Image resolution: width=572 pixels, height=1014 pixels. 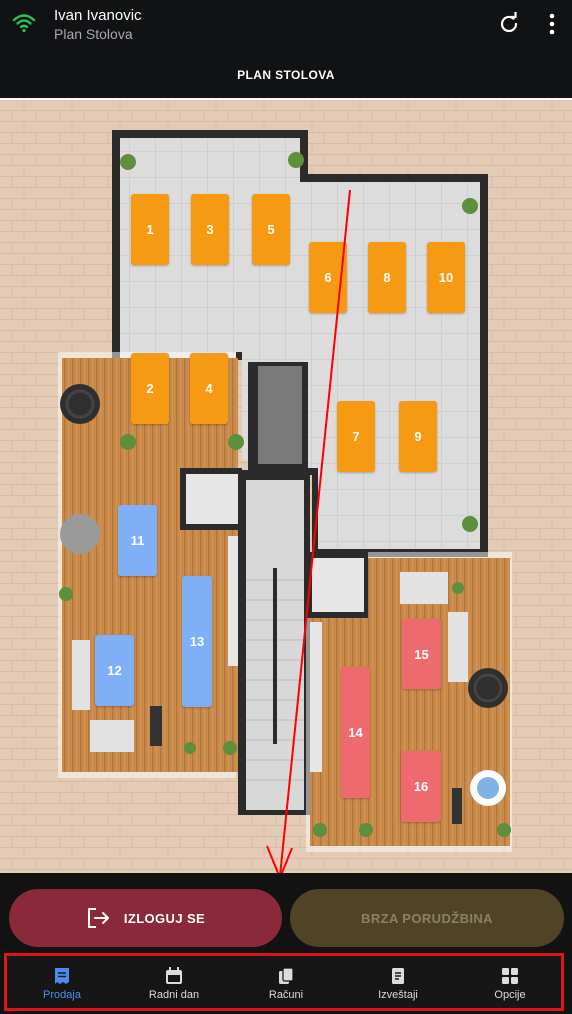 What do you see at coordinates (197, 641) in the screenshot?
I see `table-13: 13` at bounding box center [197, 641].